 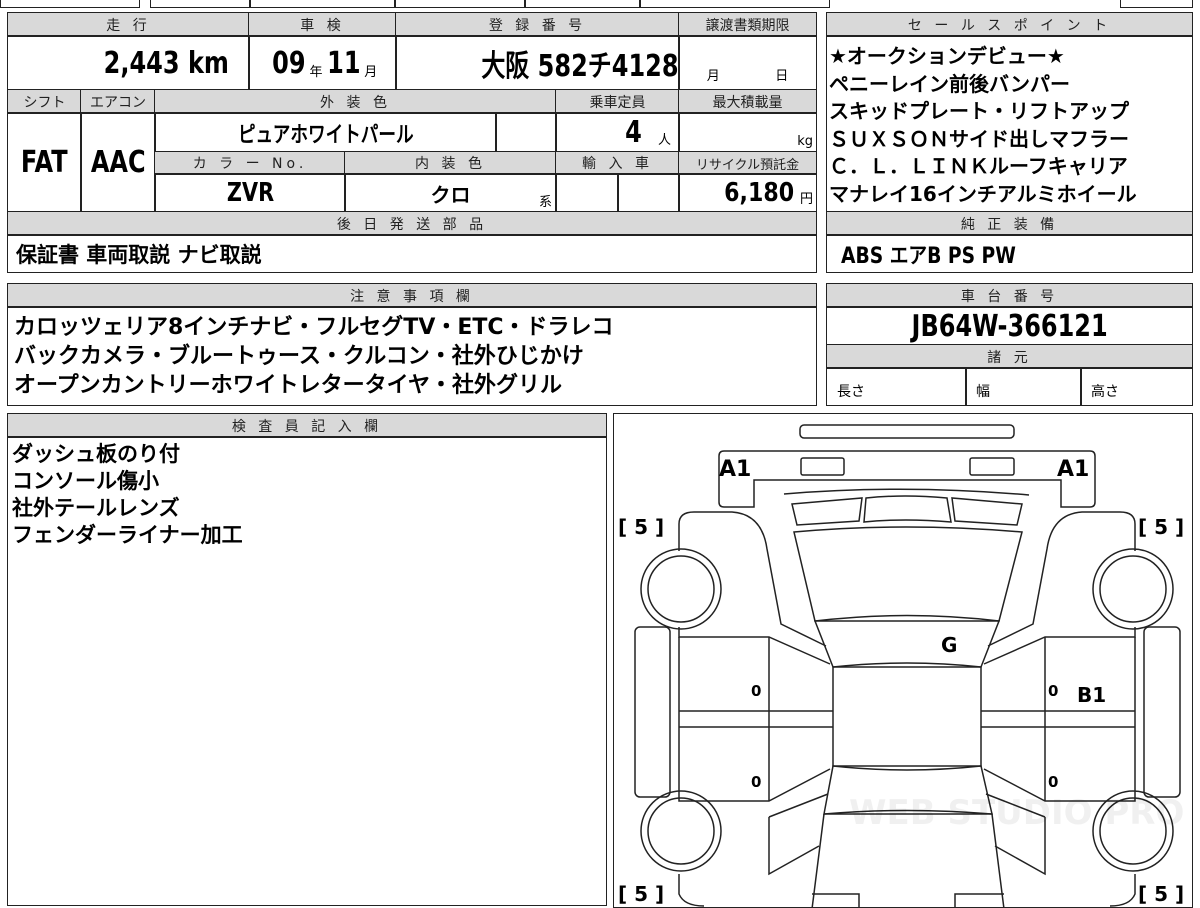 I want to click on inspector-list: ダッシュ板のり付 コンソール傷小 社外テールレンズ フェンダーライナー加工, so click(x=127, y=495).